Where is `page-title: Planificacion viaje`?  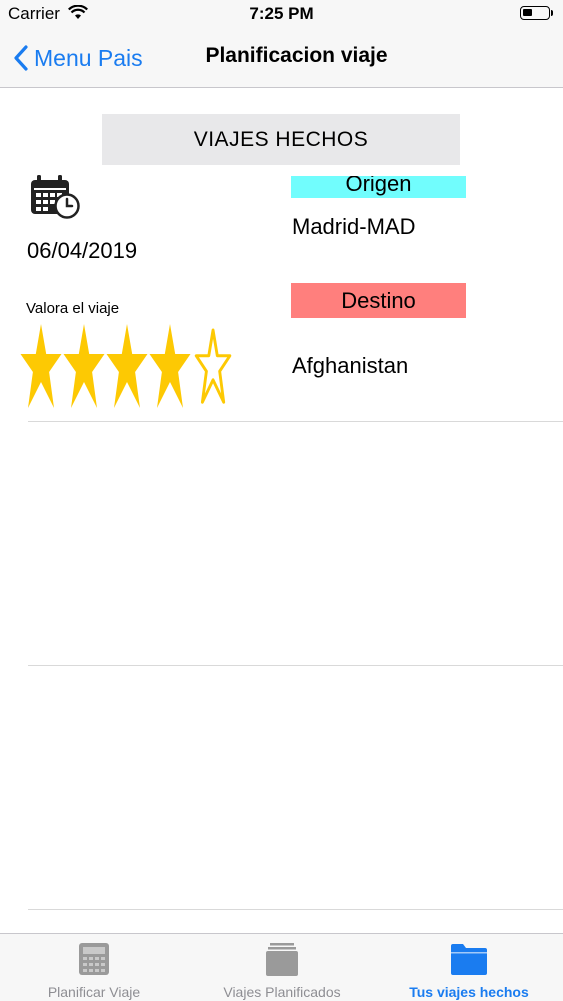 page-title: Planificacion viaje is located at coordinates (296, 55).